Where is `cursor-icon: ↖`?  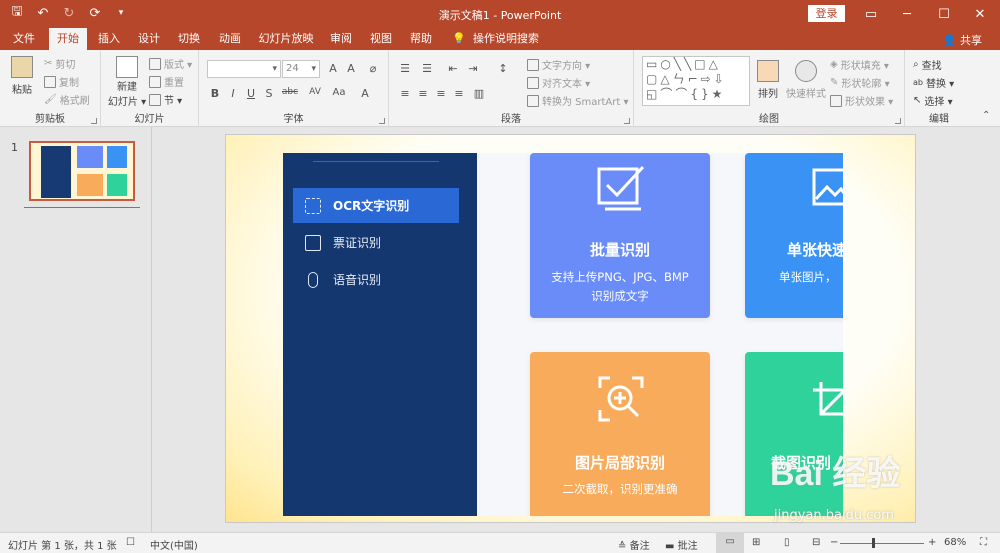
cursor-icon: ↖ is located at coordinates (917, 100).